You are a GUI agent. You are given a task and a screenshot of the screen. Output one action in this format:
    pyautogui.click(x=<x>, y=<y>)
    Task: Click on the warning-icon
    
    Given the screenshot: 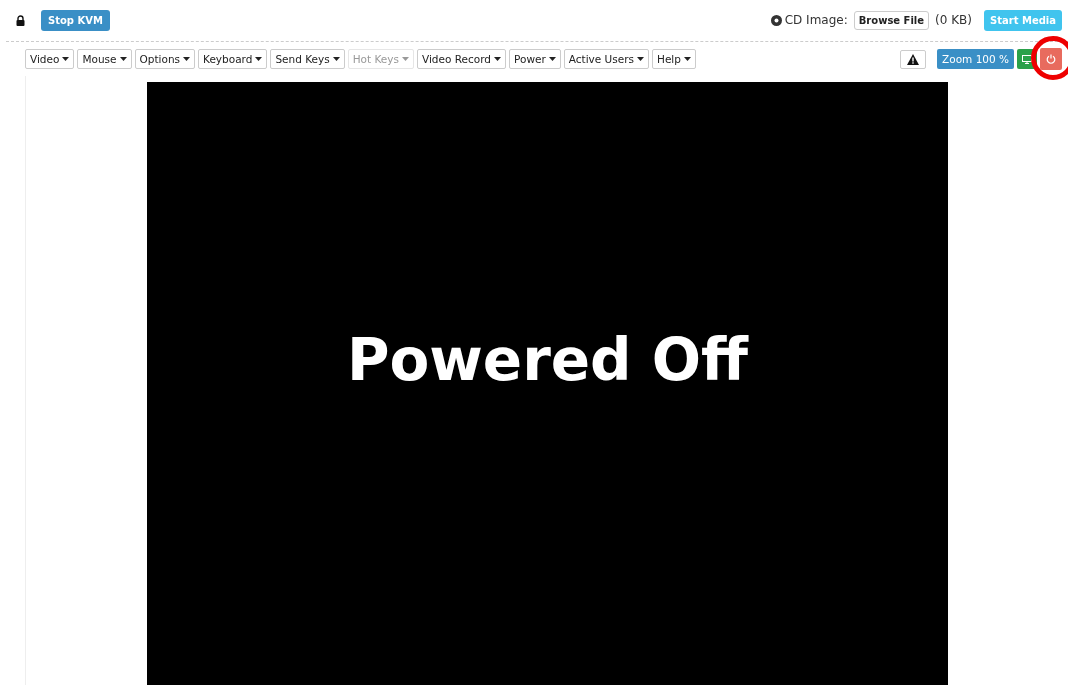 What is the action you would take?
    pyautogui.click(x=913, y=59)
    